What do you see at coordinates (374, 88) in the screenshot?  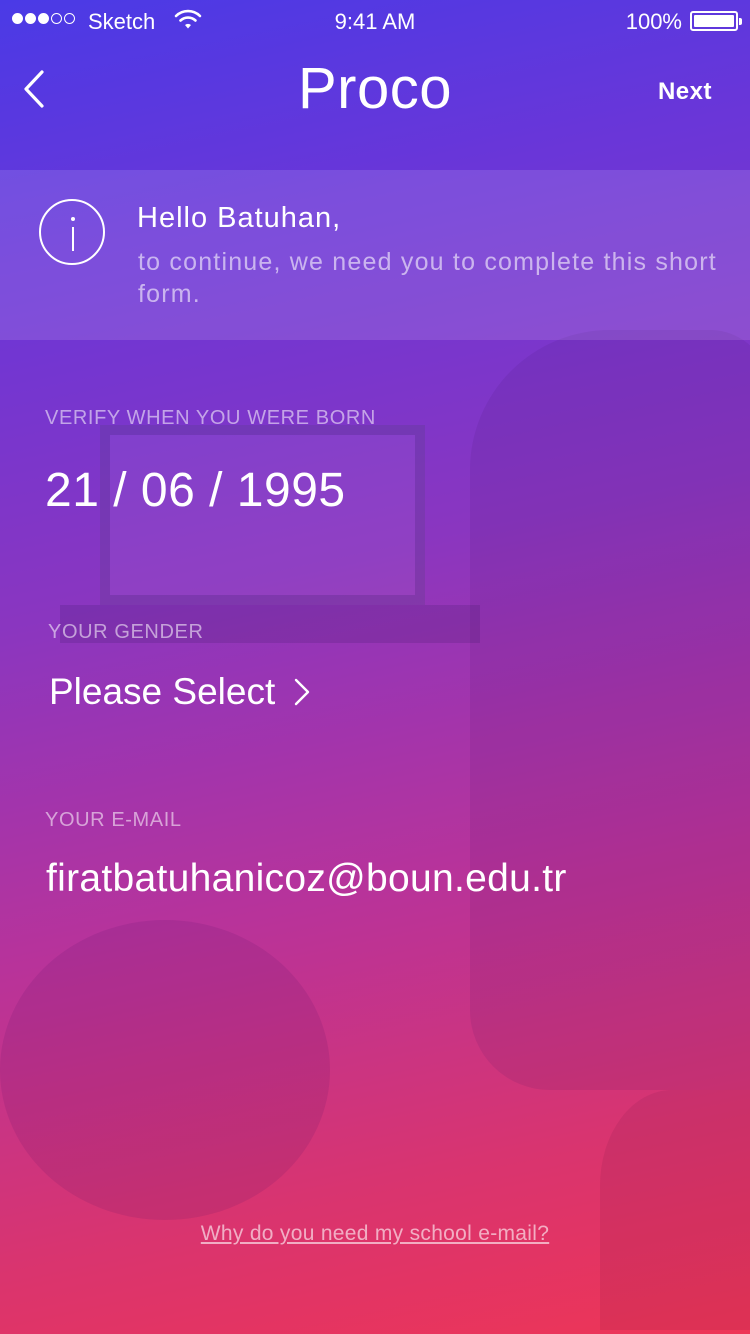 I see `app-title: Proco` at bounding box center [374, 88].